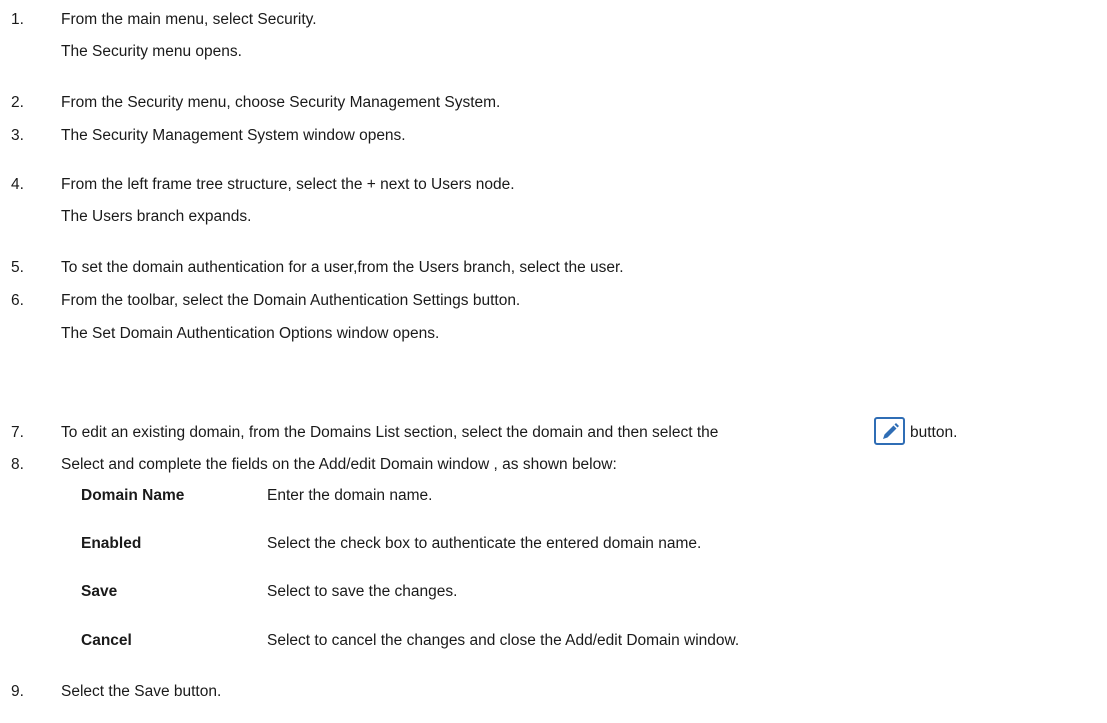 The width and height of the screenshot is (1107, 723). Describe the element at coordinates (17, 19) in the screenshot. I see `step-1-number: 1.` at that location.